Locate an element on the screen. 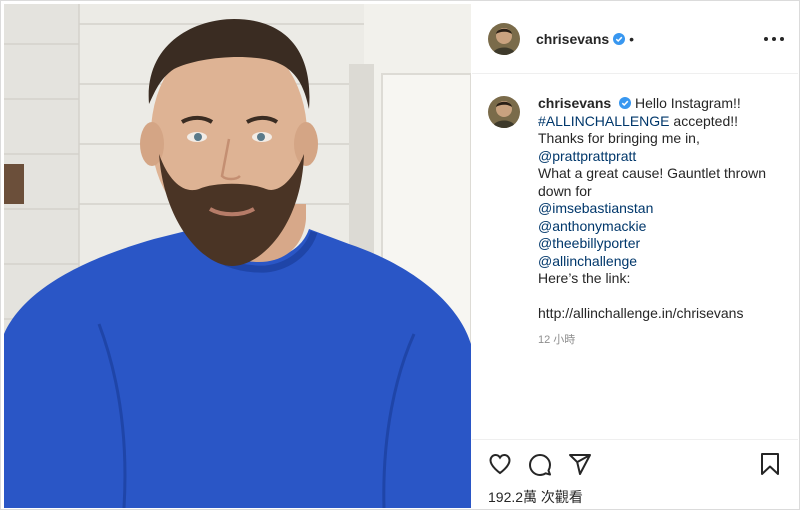  bookmark-icon is located at coordinates (770, 464).